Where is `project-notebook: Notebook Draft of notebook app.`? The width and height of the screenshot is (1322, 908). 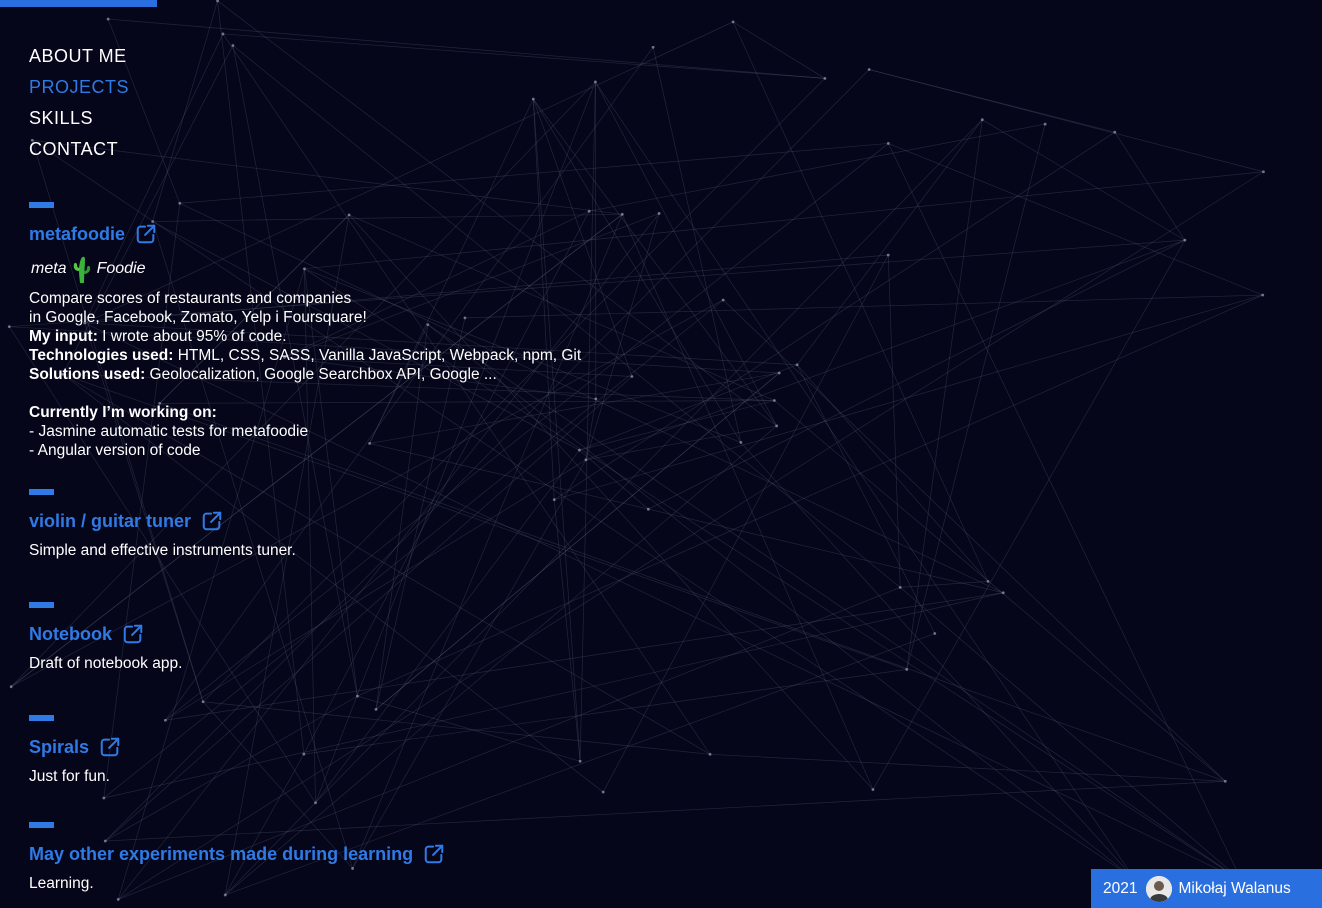 project-notebook: Notebook Draft of notebook app. is located at coordinates (379, 637).